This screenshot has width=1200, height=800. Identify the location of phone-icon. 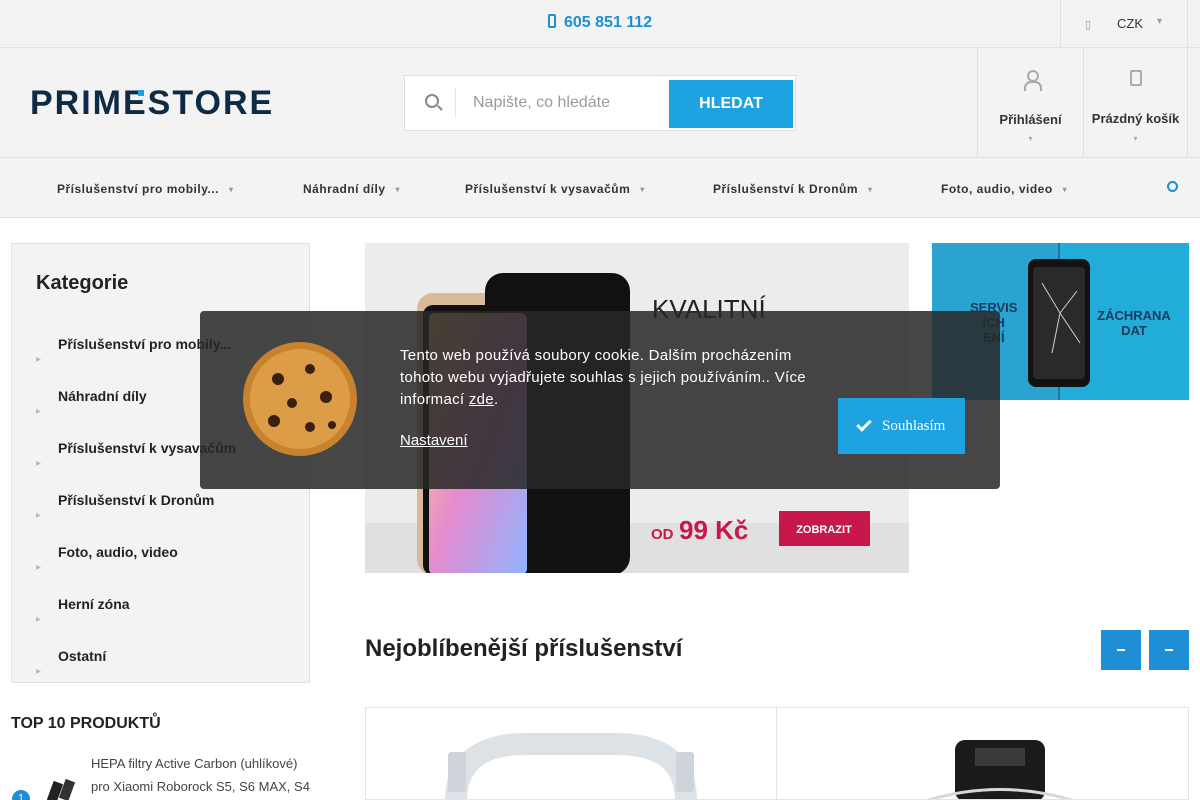
(552, 21).